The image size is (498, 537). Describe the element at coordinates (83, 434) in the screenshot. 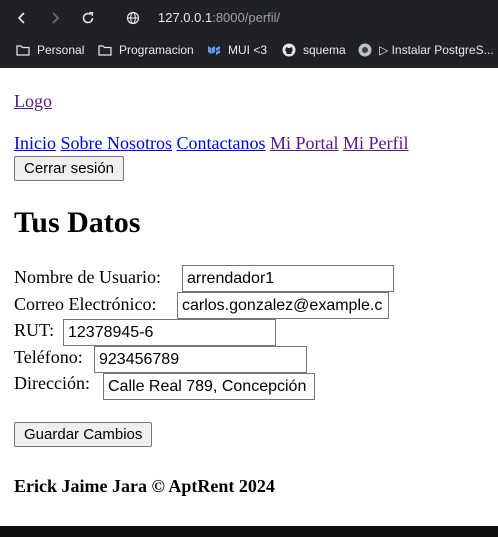

I see `save-button: Guardar Cambios` at that location.